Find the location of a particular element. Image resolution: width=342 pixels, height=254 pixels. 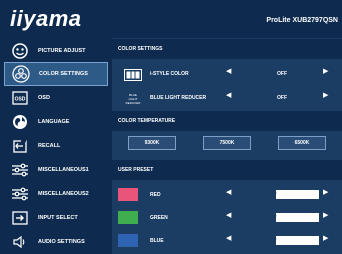

sidebar-item-color-settings: COLOR SETTINGS is located at coordinates (56, 74).